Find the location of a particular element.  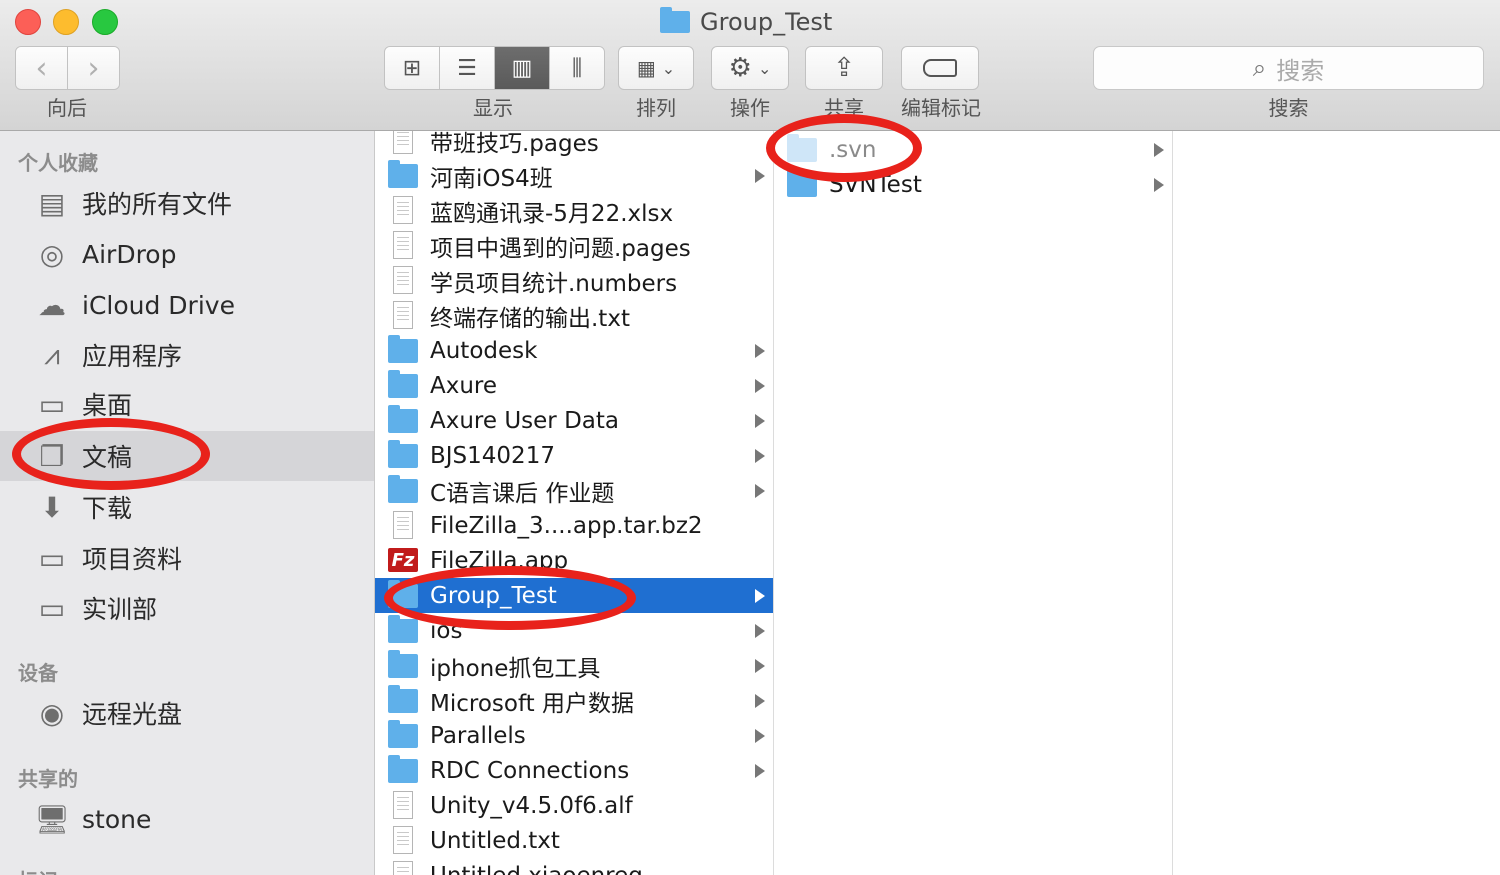

file-name: Parallels is located at coordinates (478, 735).